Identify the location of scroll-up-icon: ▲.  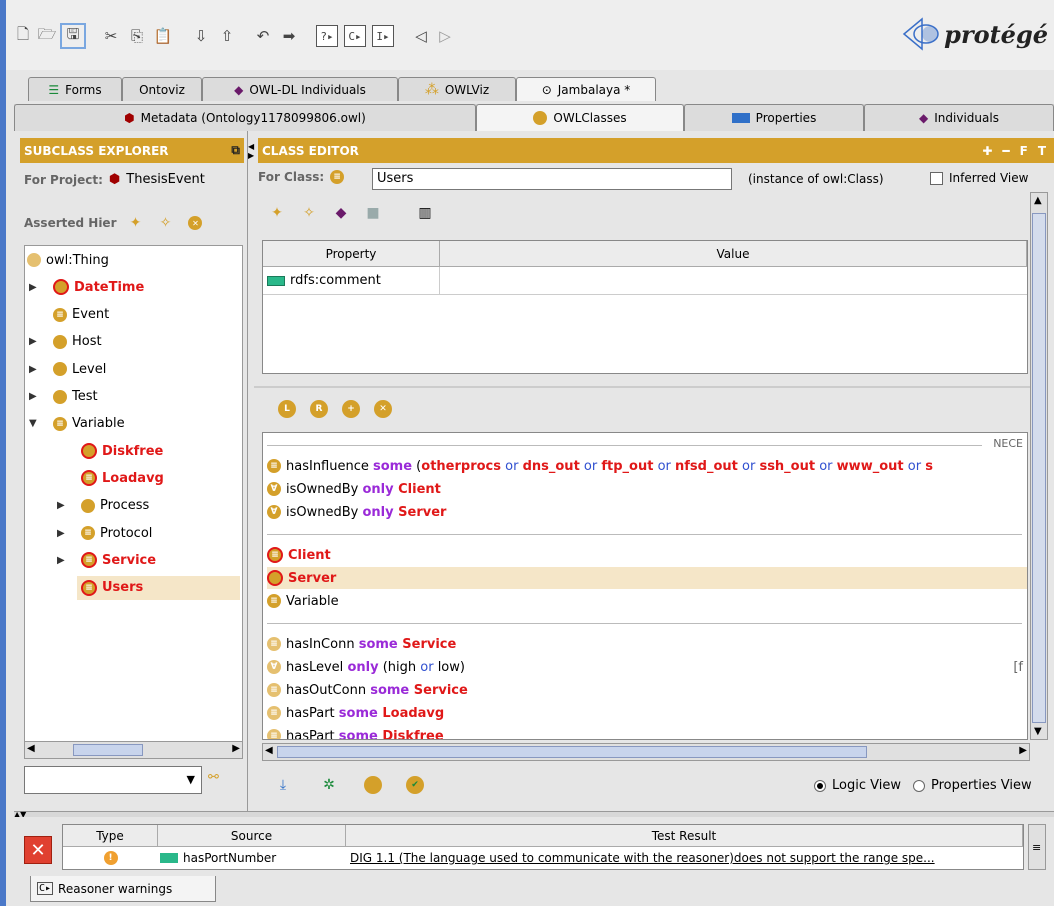
(1038, 200).